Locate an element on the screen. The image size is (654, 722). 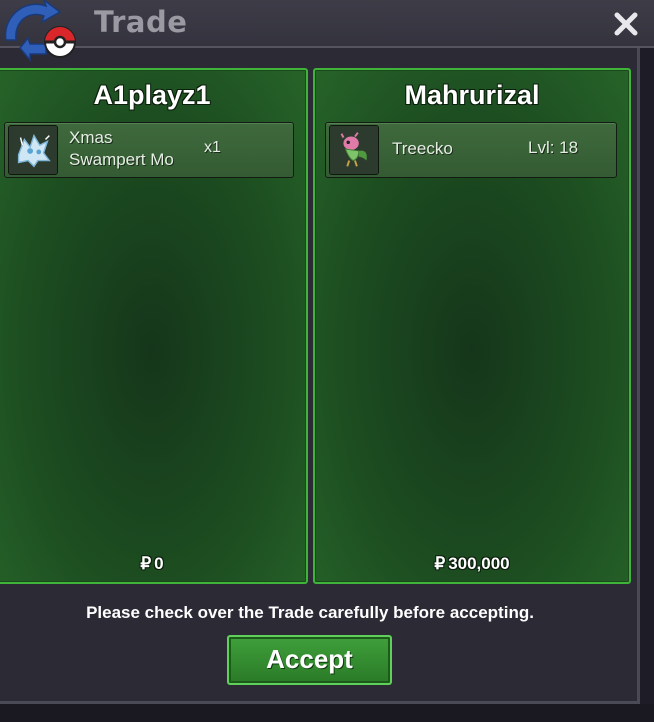
money-offer-left: ₽0 is located at coordinates (153, 564).